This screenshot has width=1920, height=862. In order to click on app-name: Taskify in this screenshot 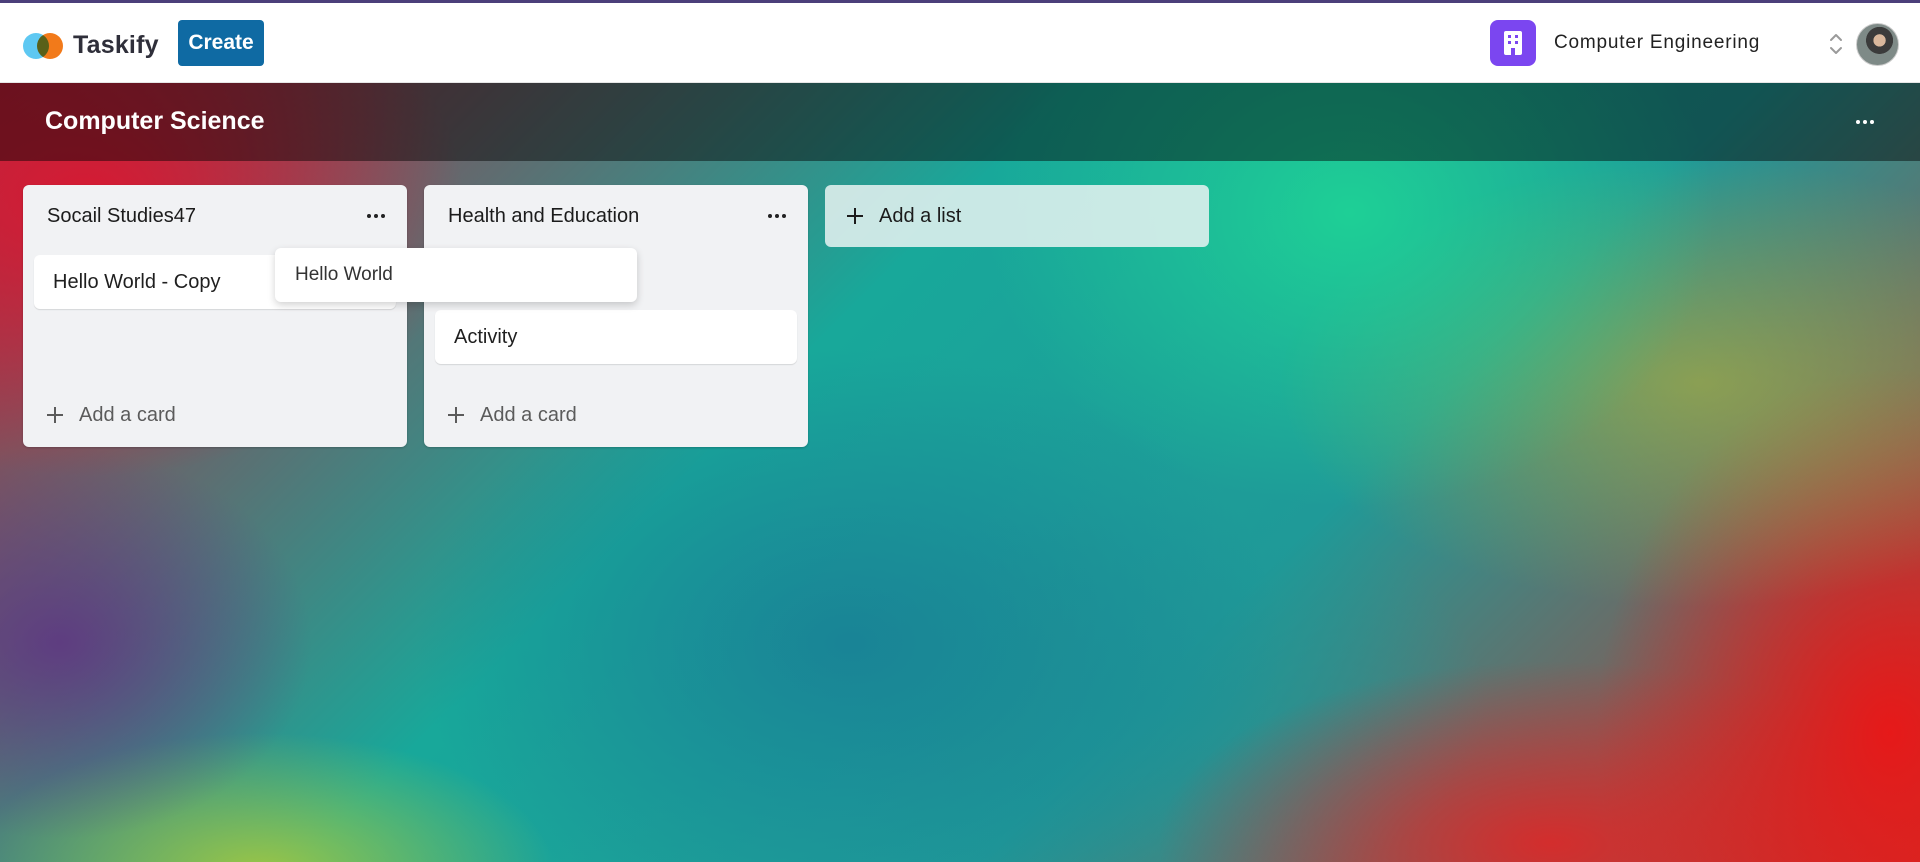, I will do `click(116, 44)`.